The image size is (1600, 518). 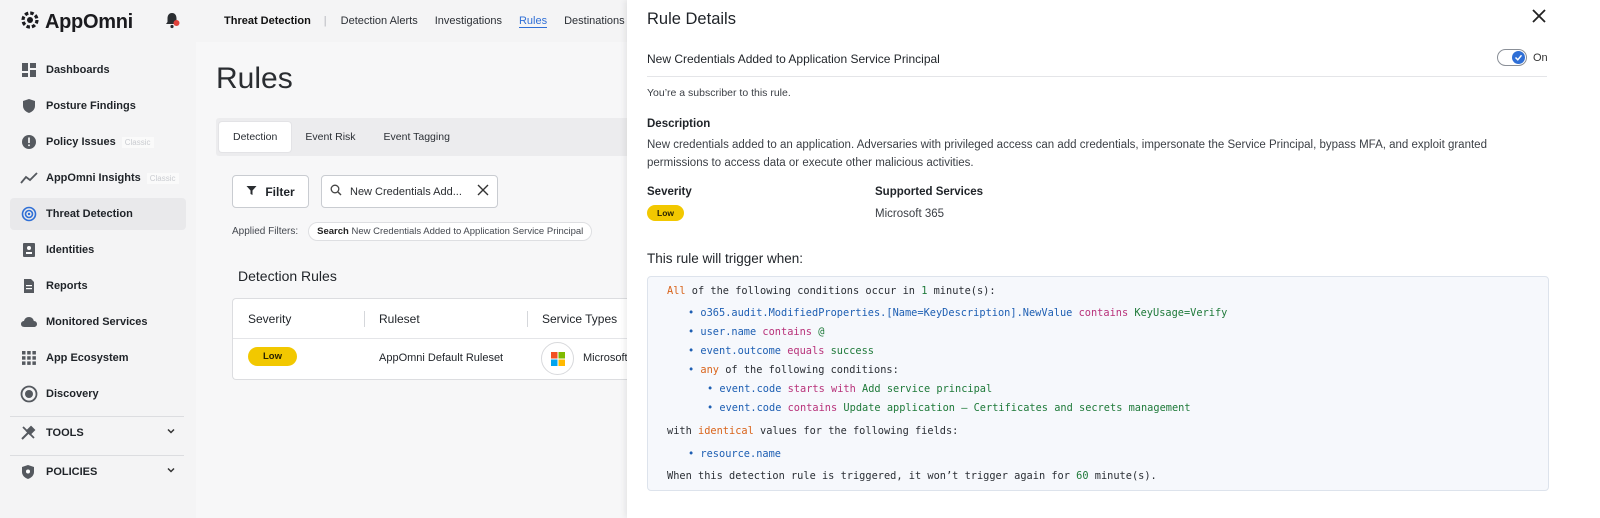 What do you see at coordinates (579, 319) in the screenshot?
I see `column-service-types: Service Types` at bounding box center [579, 319].